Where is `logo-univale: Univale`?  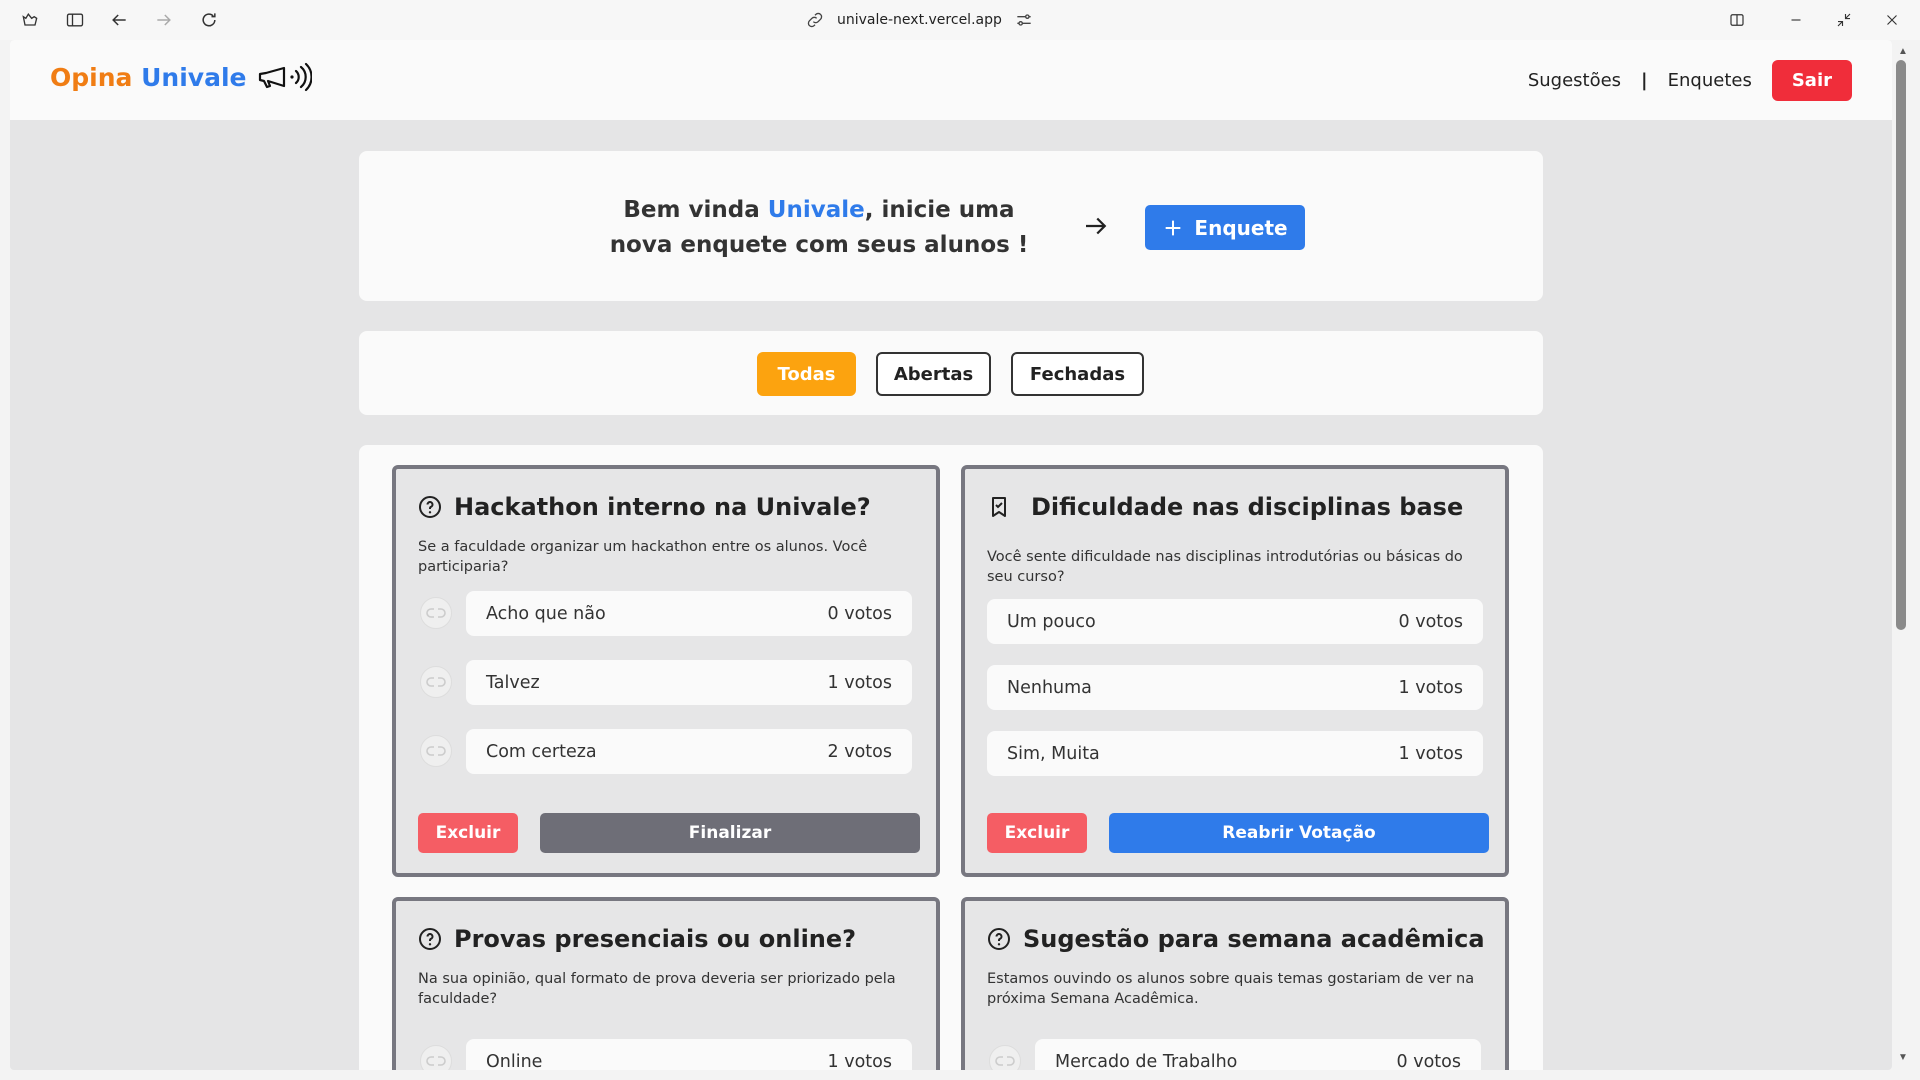 logo-univale: Univale is located at coordinates (194, 77).